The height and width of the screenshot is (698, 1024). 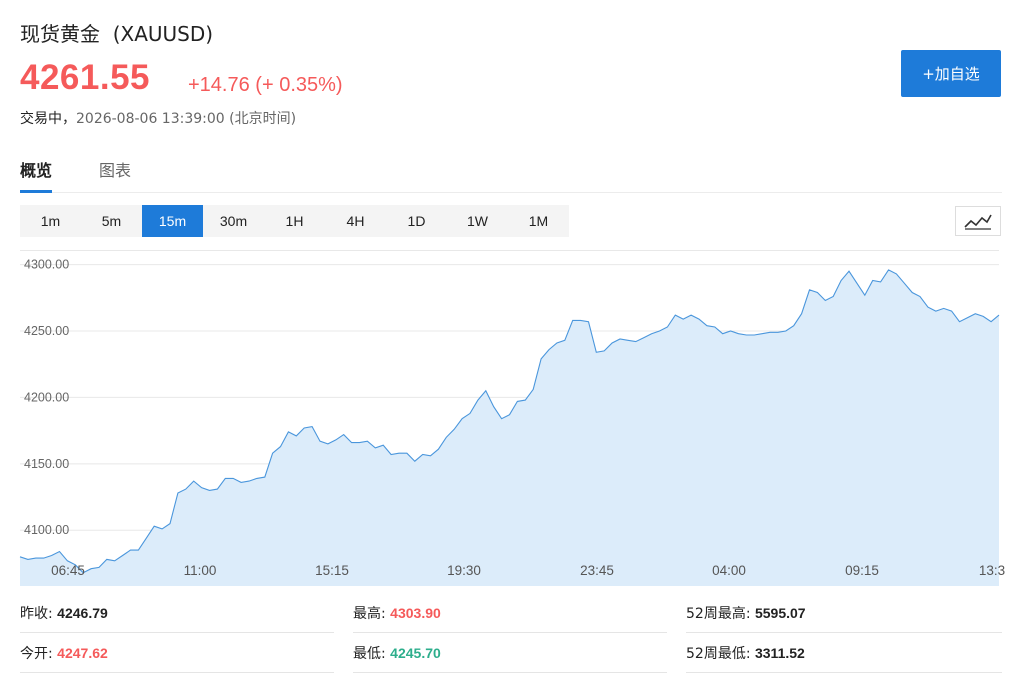 What do you see at coordinates (46, 464) in the screenshot?
I see `y-tick-label: 4150.00` at bounding box center [46, 464].